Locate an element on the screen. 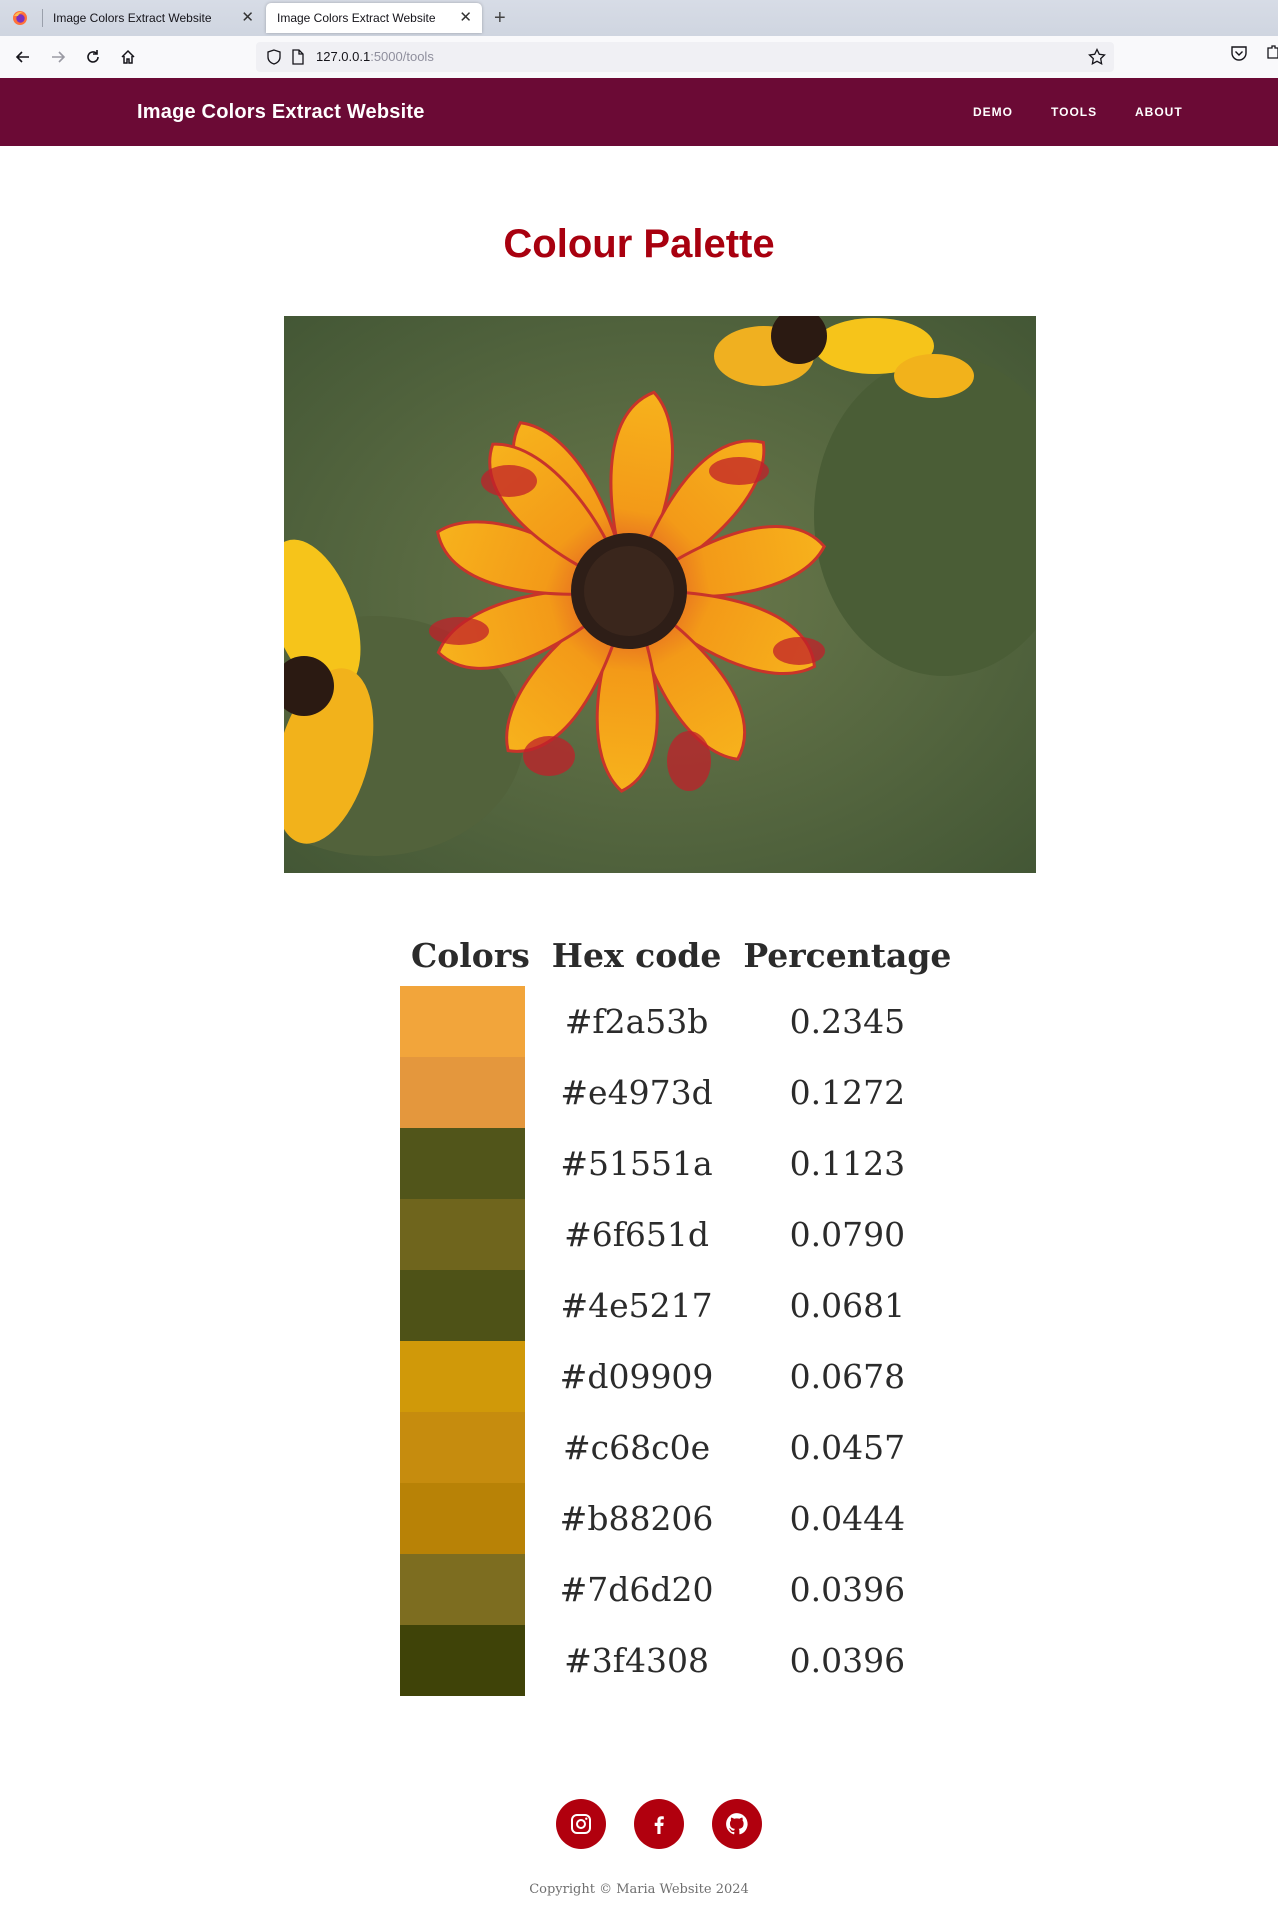 Image resolution: width=1278 pixels, height=1920 pixels. percentage: 0.1123 is located at coordinates (847, 1163).